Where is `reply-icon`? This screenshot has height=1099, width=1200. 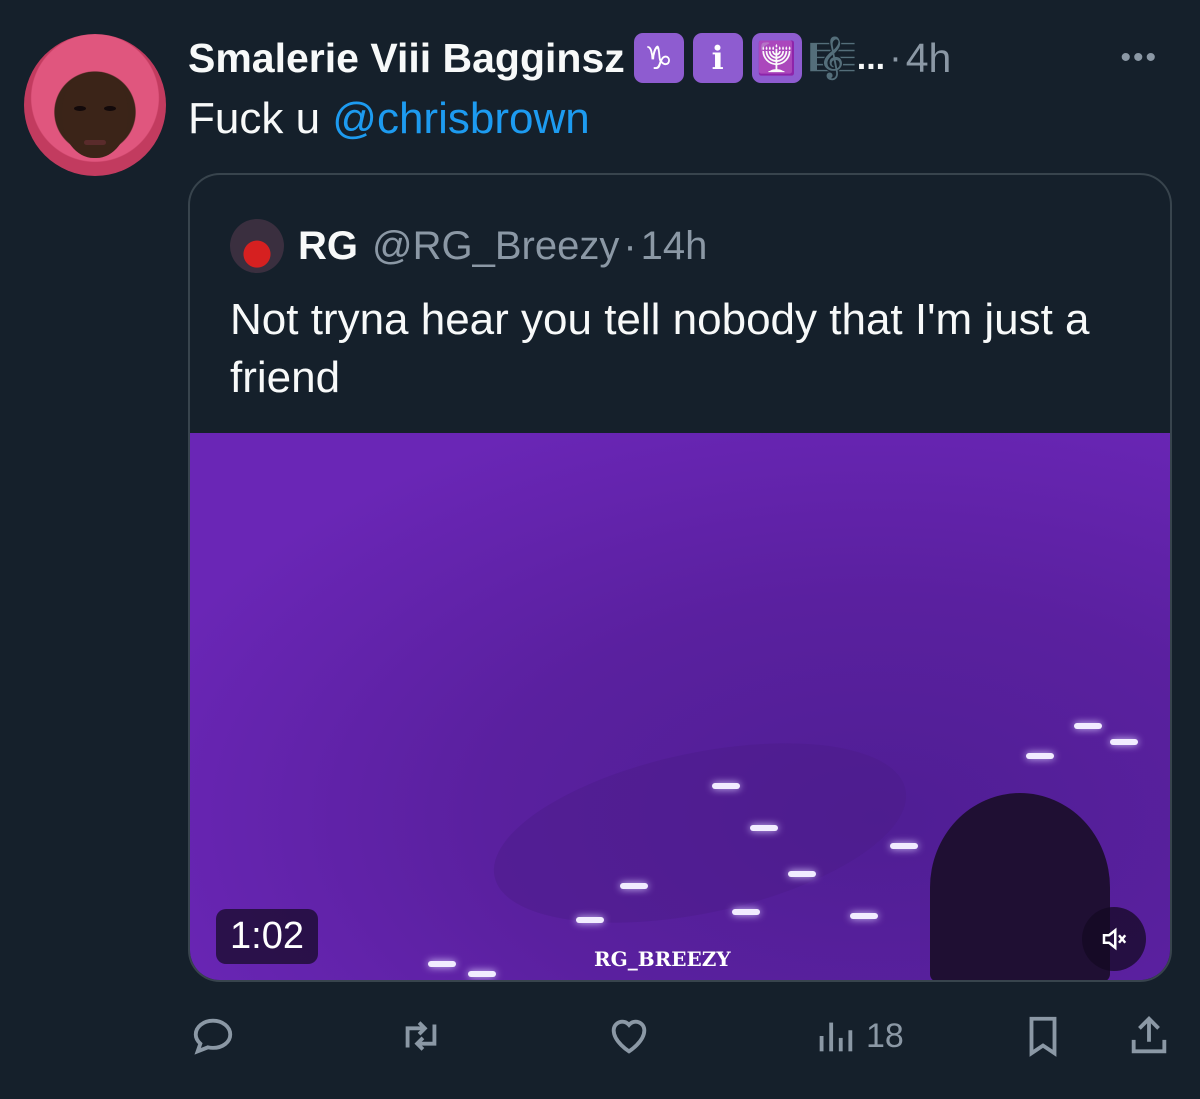
reply-icon is located at coordinates (213, 1036).